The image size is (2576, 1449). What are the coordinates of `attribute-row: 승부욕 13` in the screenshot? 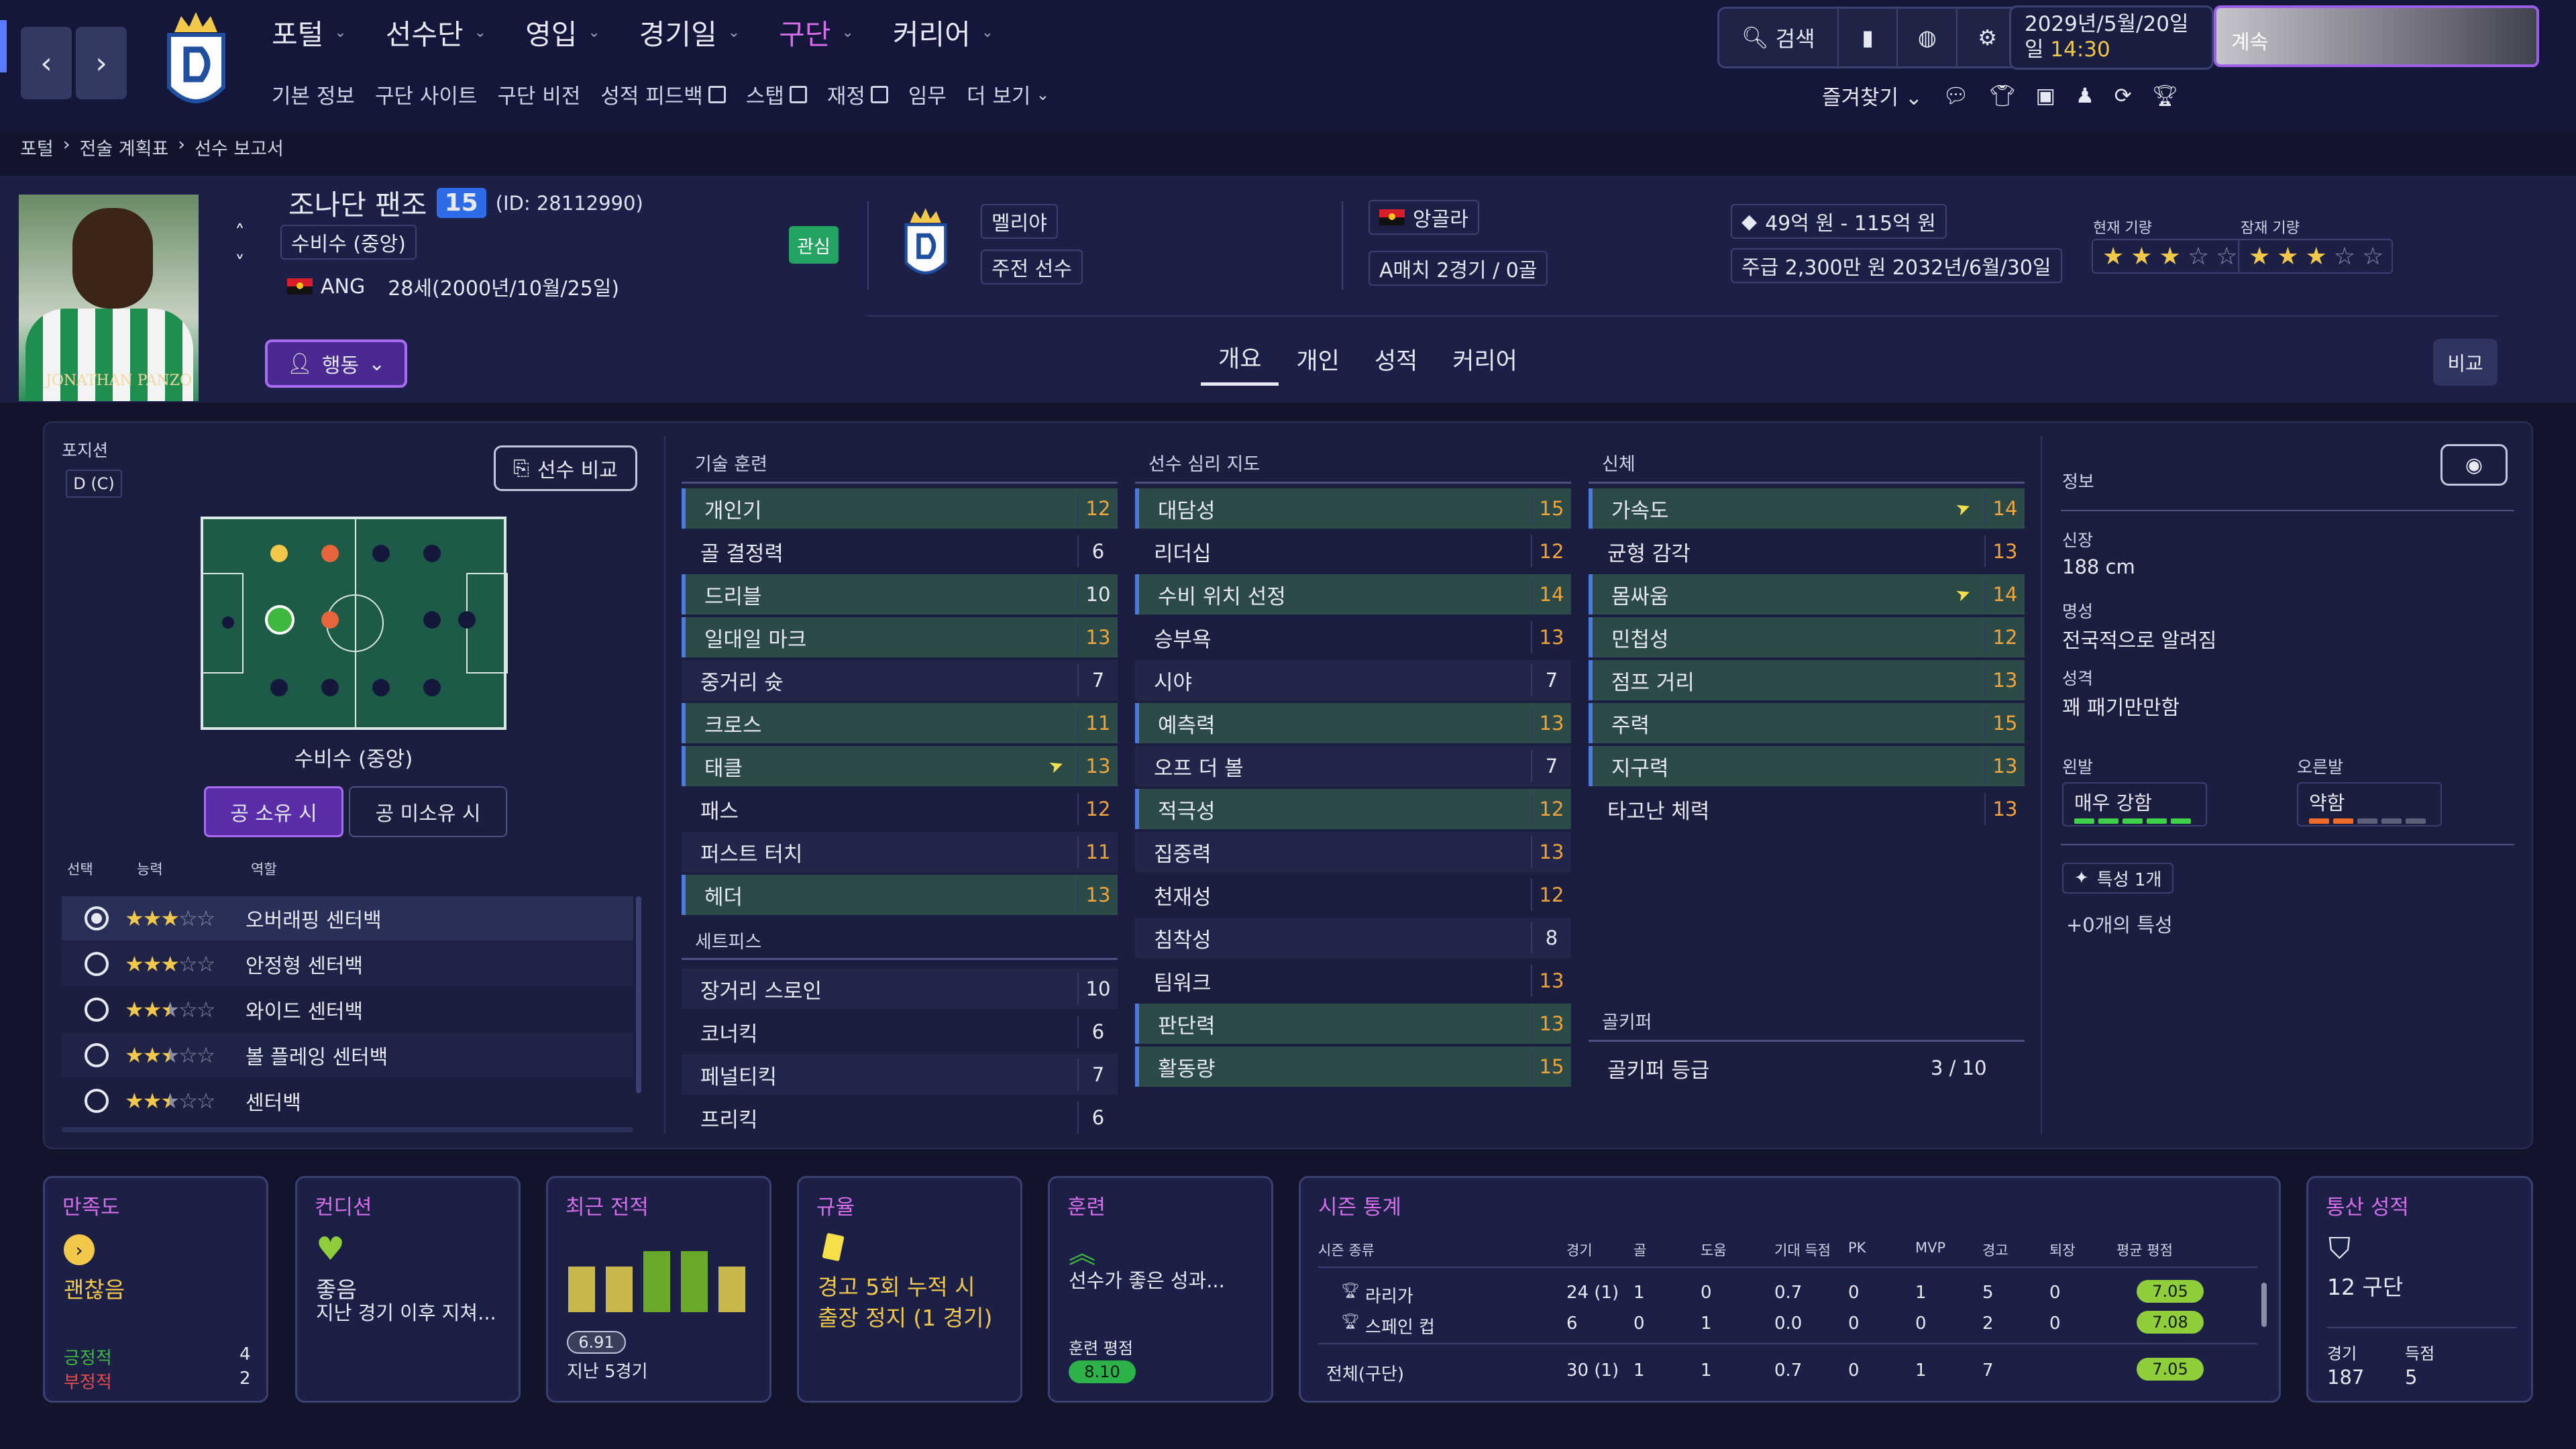 It's located at (1353, 637).